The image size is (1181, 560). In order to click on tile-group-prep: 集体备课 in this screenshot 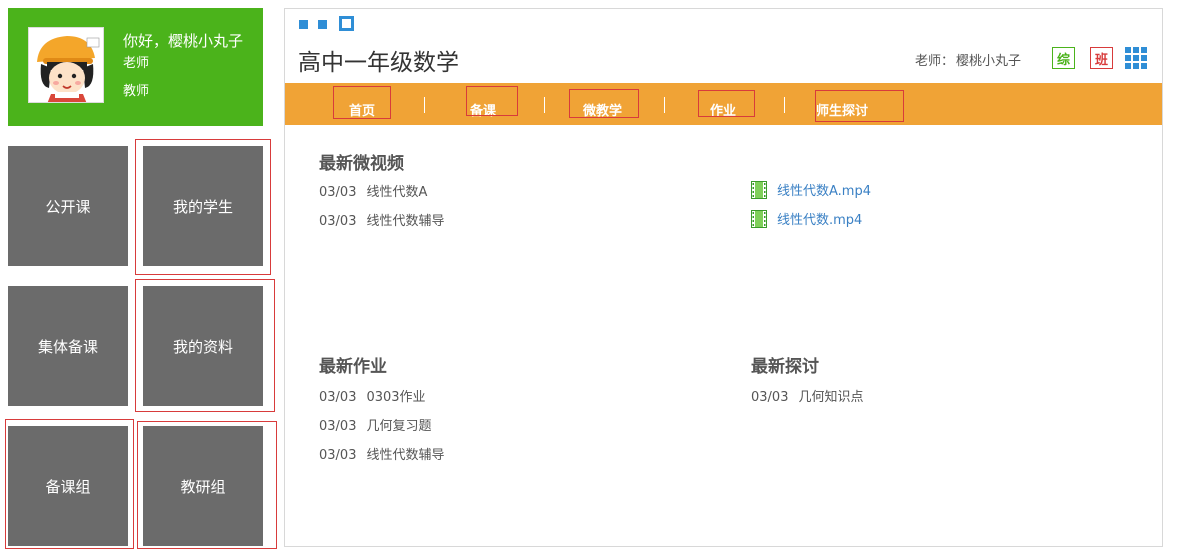, I will do `click(68, 346)`.